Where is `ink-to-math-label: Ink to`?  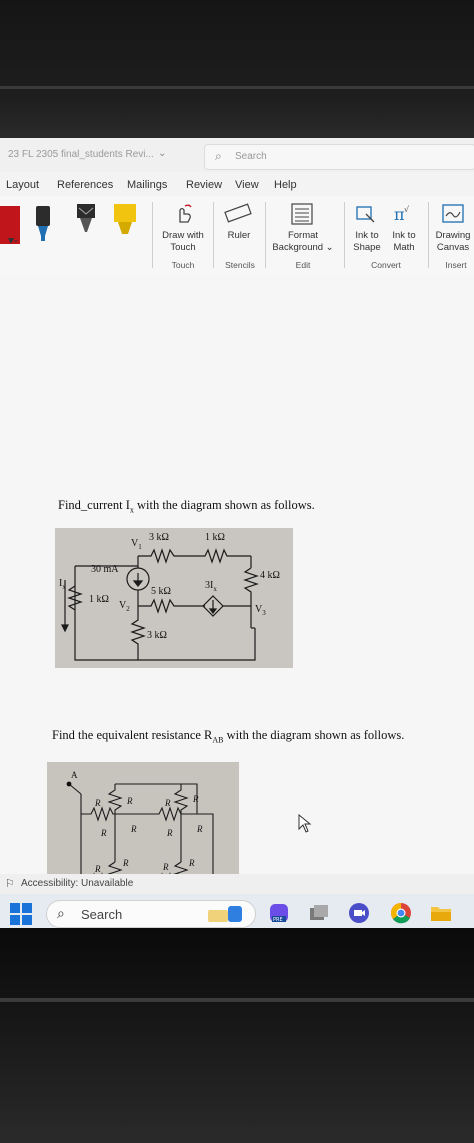 ink-to-math-label: Ink to is located at coordinates (404, 235).